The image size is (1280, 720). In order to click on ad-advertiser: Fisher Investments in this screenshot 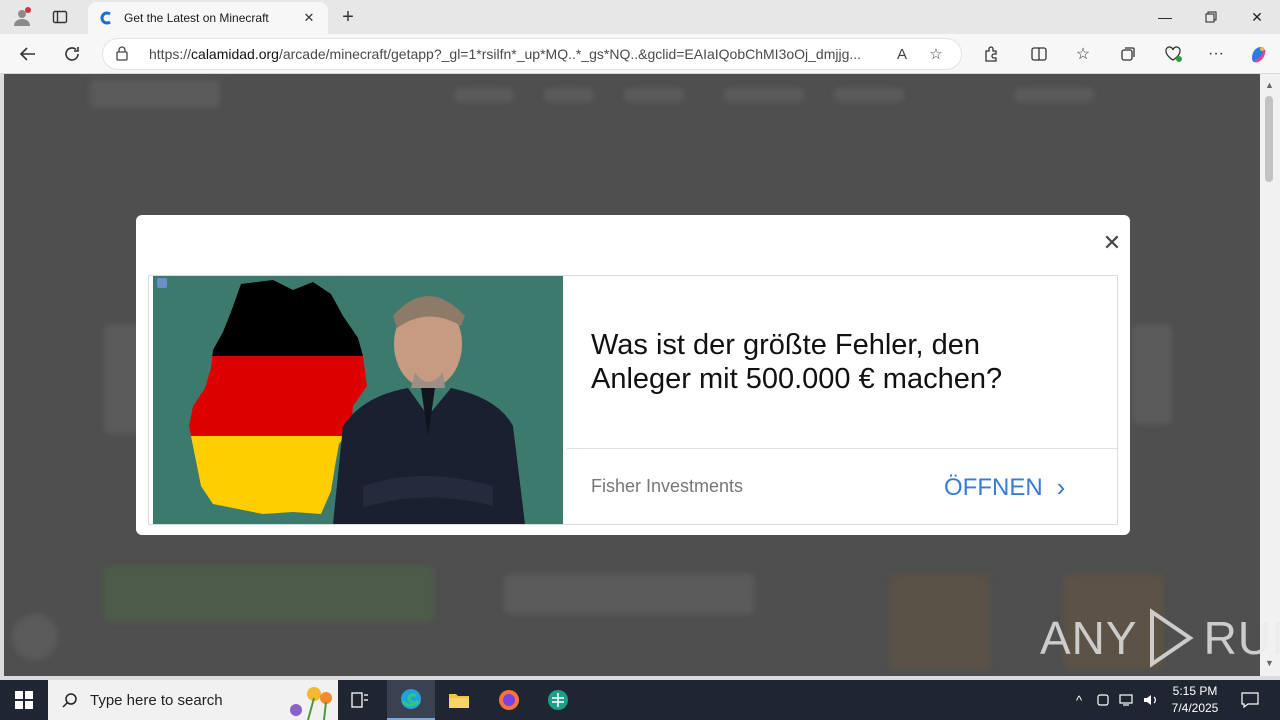, I will do `click(667, 486)`.